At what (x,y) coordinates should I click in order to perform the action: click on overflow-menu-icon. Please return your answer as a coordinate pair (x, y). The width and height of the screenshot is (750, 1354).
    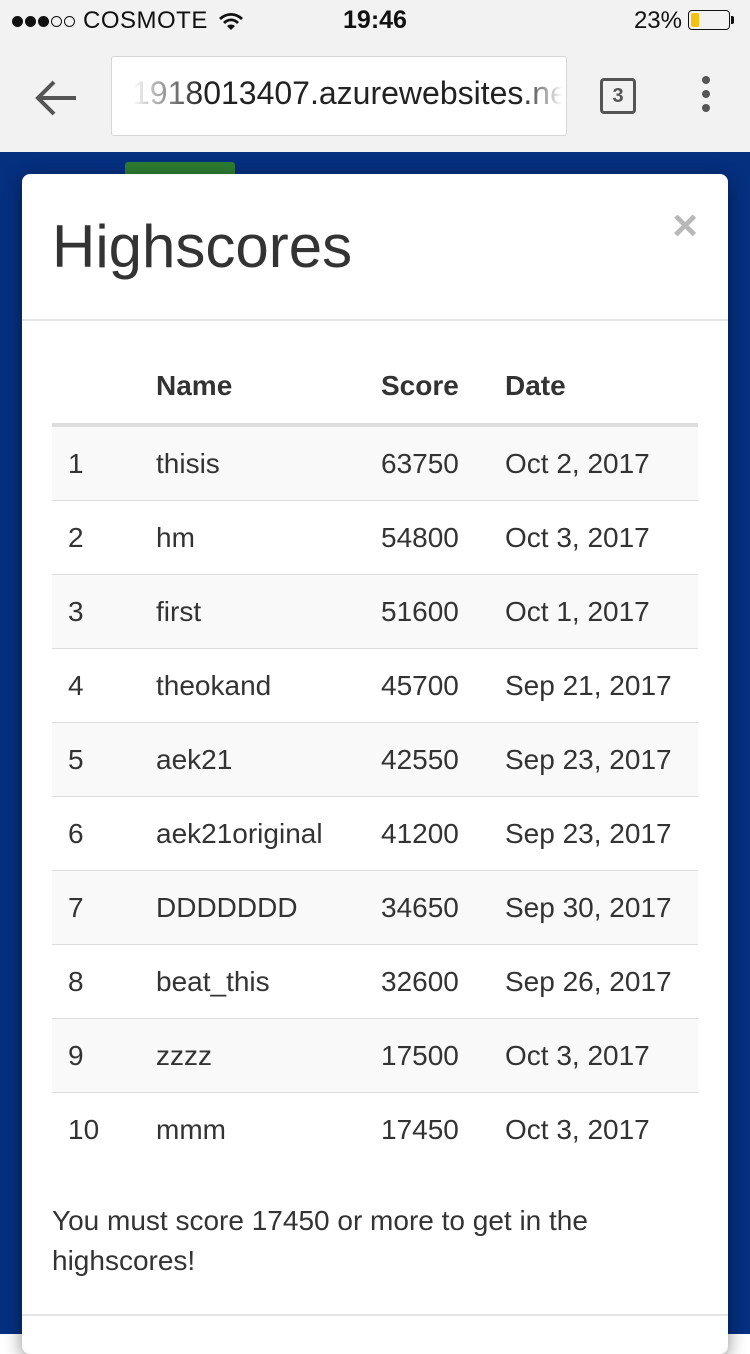
    Looking at the image, I should click on (706, 96).